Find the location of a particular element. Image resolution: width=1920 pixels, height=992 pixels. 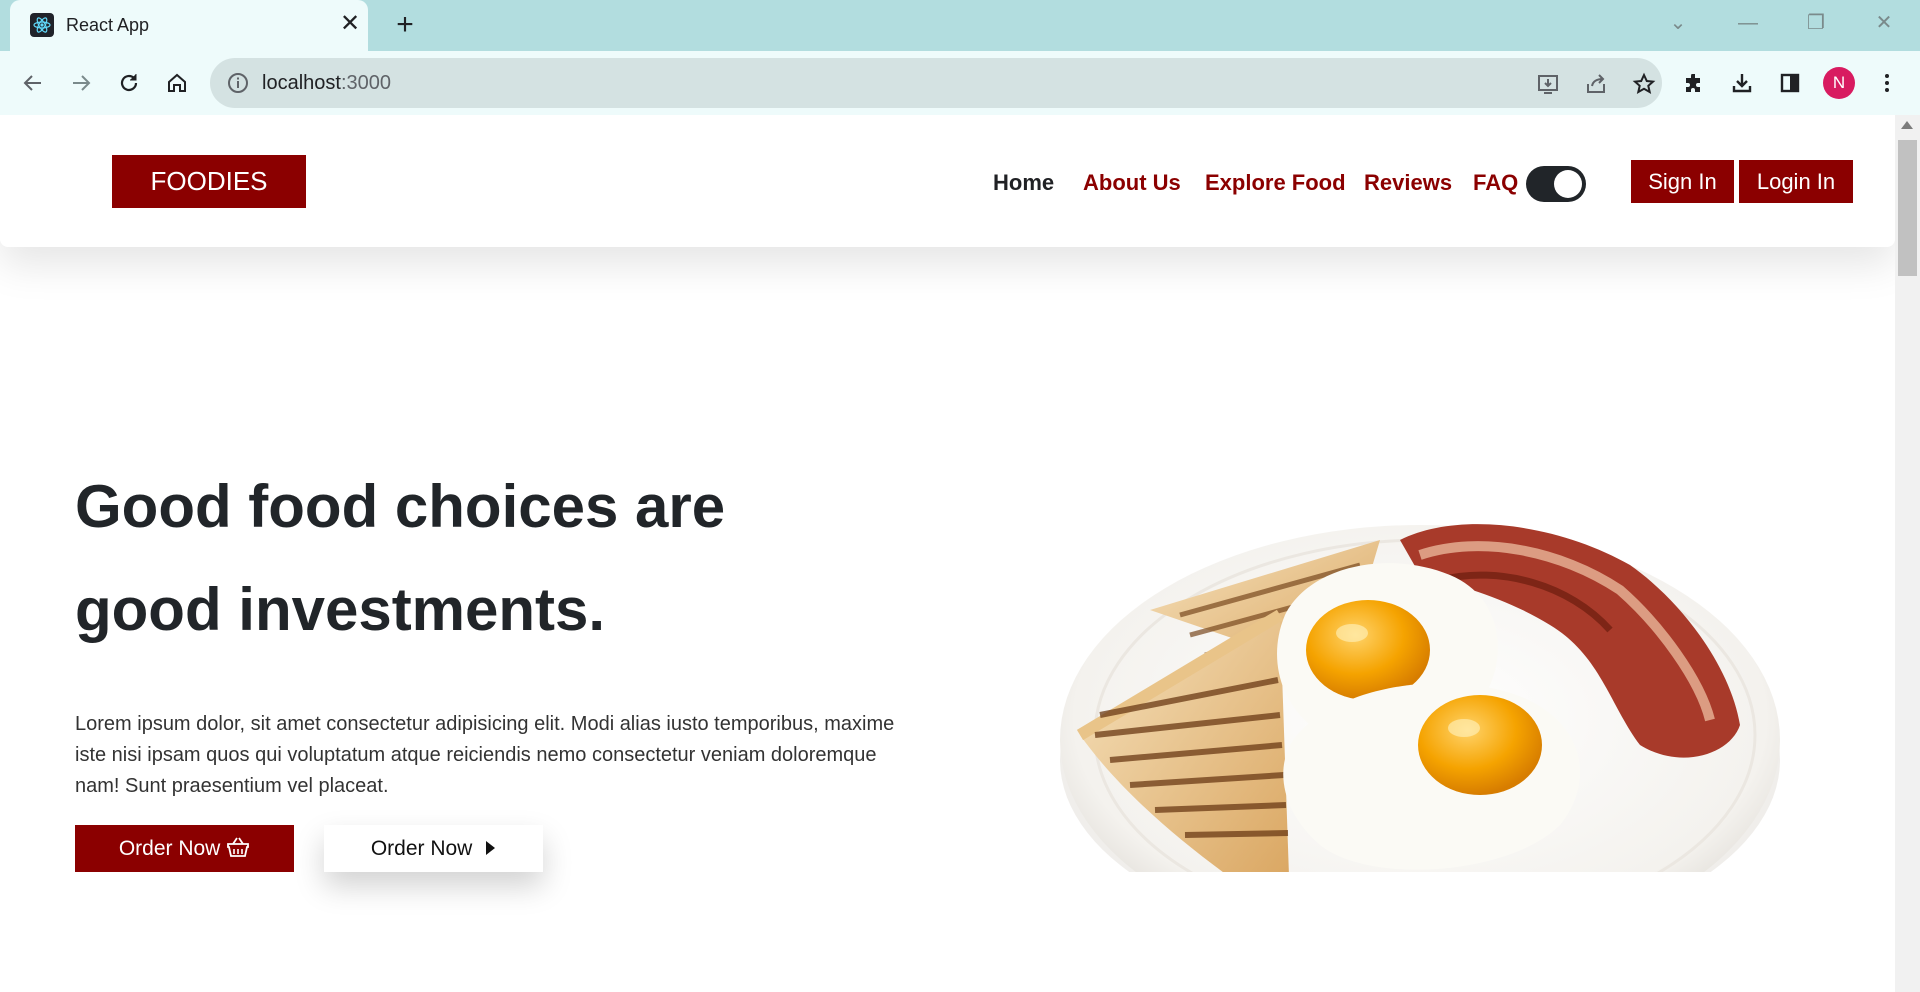

order-now-button-primary: Order Now is located at coordinates (184, 848).